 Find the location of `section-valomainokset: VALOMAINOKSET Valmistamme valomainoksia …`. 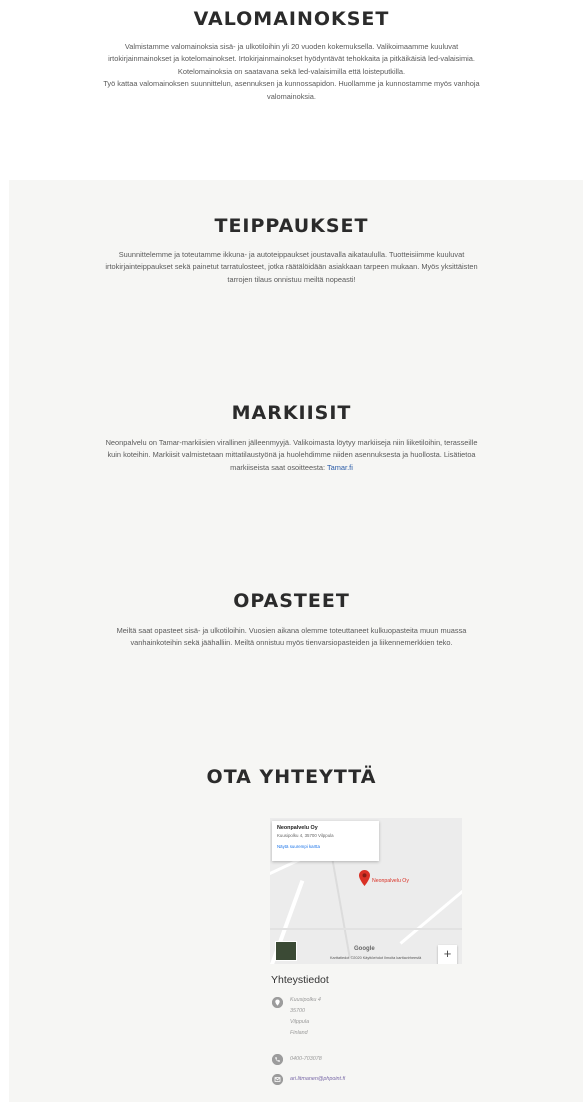

section-valomainokset: VALOMAINOKSET Valmistamme valomainoksia … is located at coordinates (291, 55).